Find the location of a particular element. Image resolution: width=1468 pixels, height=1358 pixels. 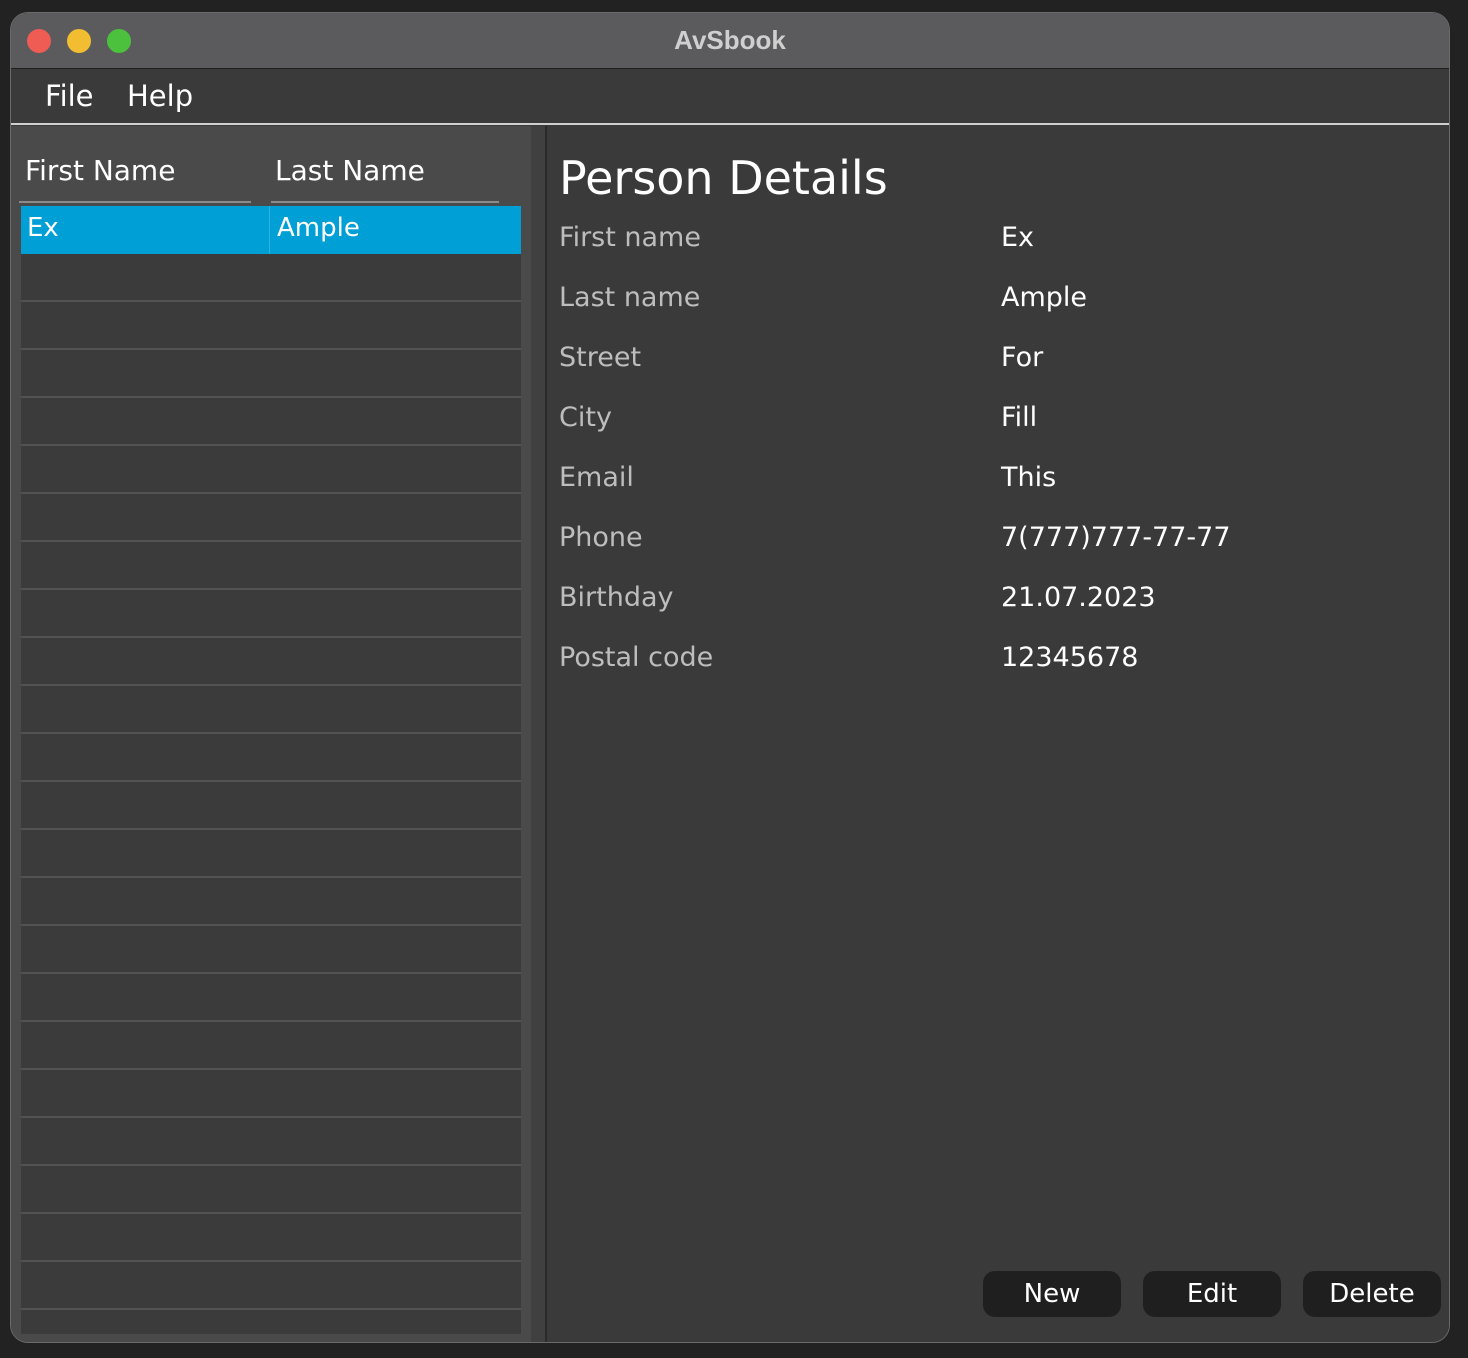

label-last-name: Last name is located at coordinates (630, 297).